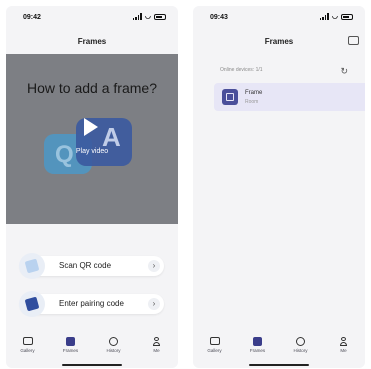  Describe the element at coordinates (279, 17) in the screenshot. I see `status-bar: 09:43 ◡` at that location.